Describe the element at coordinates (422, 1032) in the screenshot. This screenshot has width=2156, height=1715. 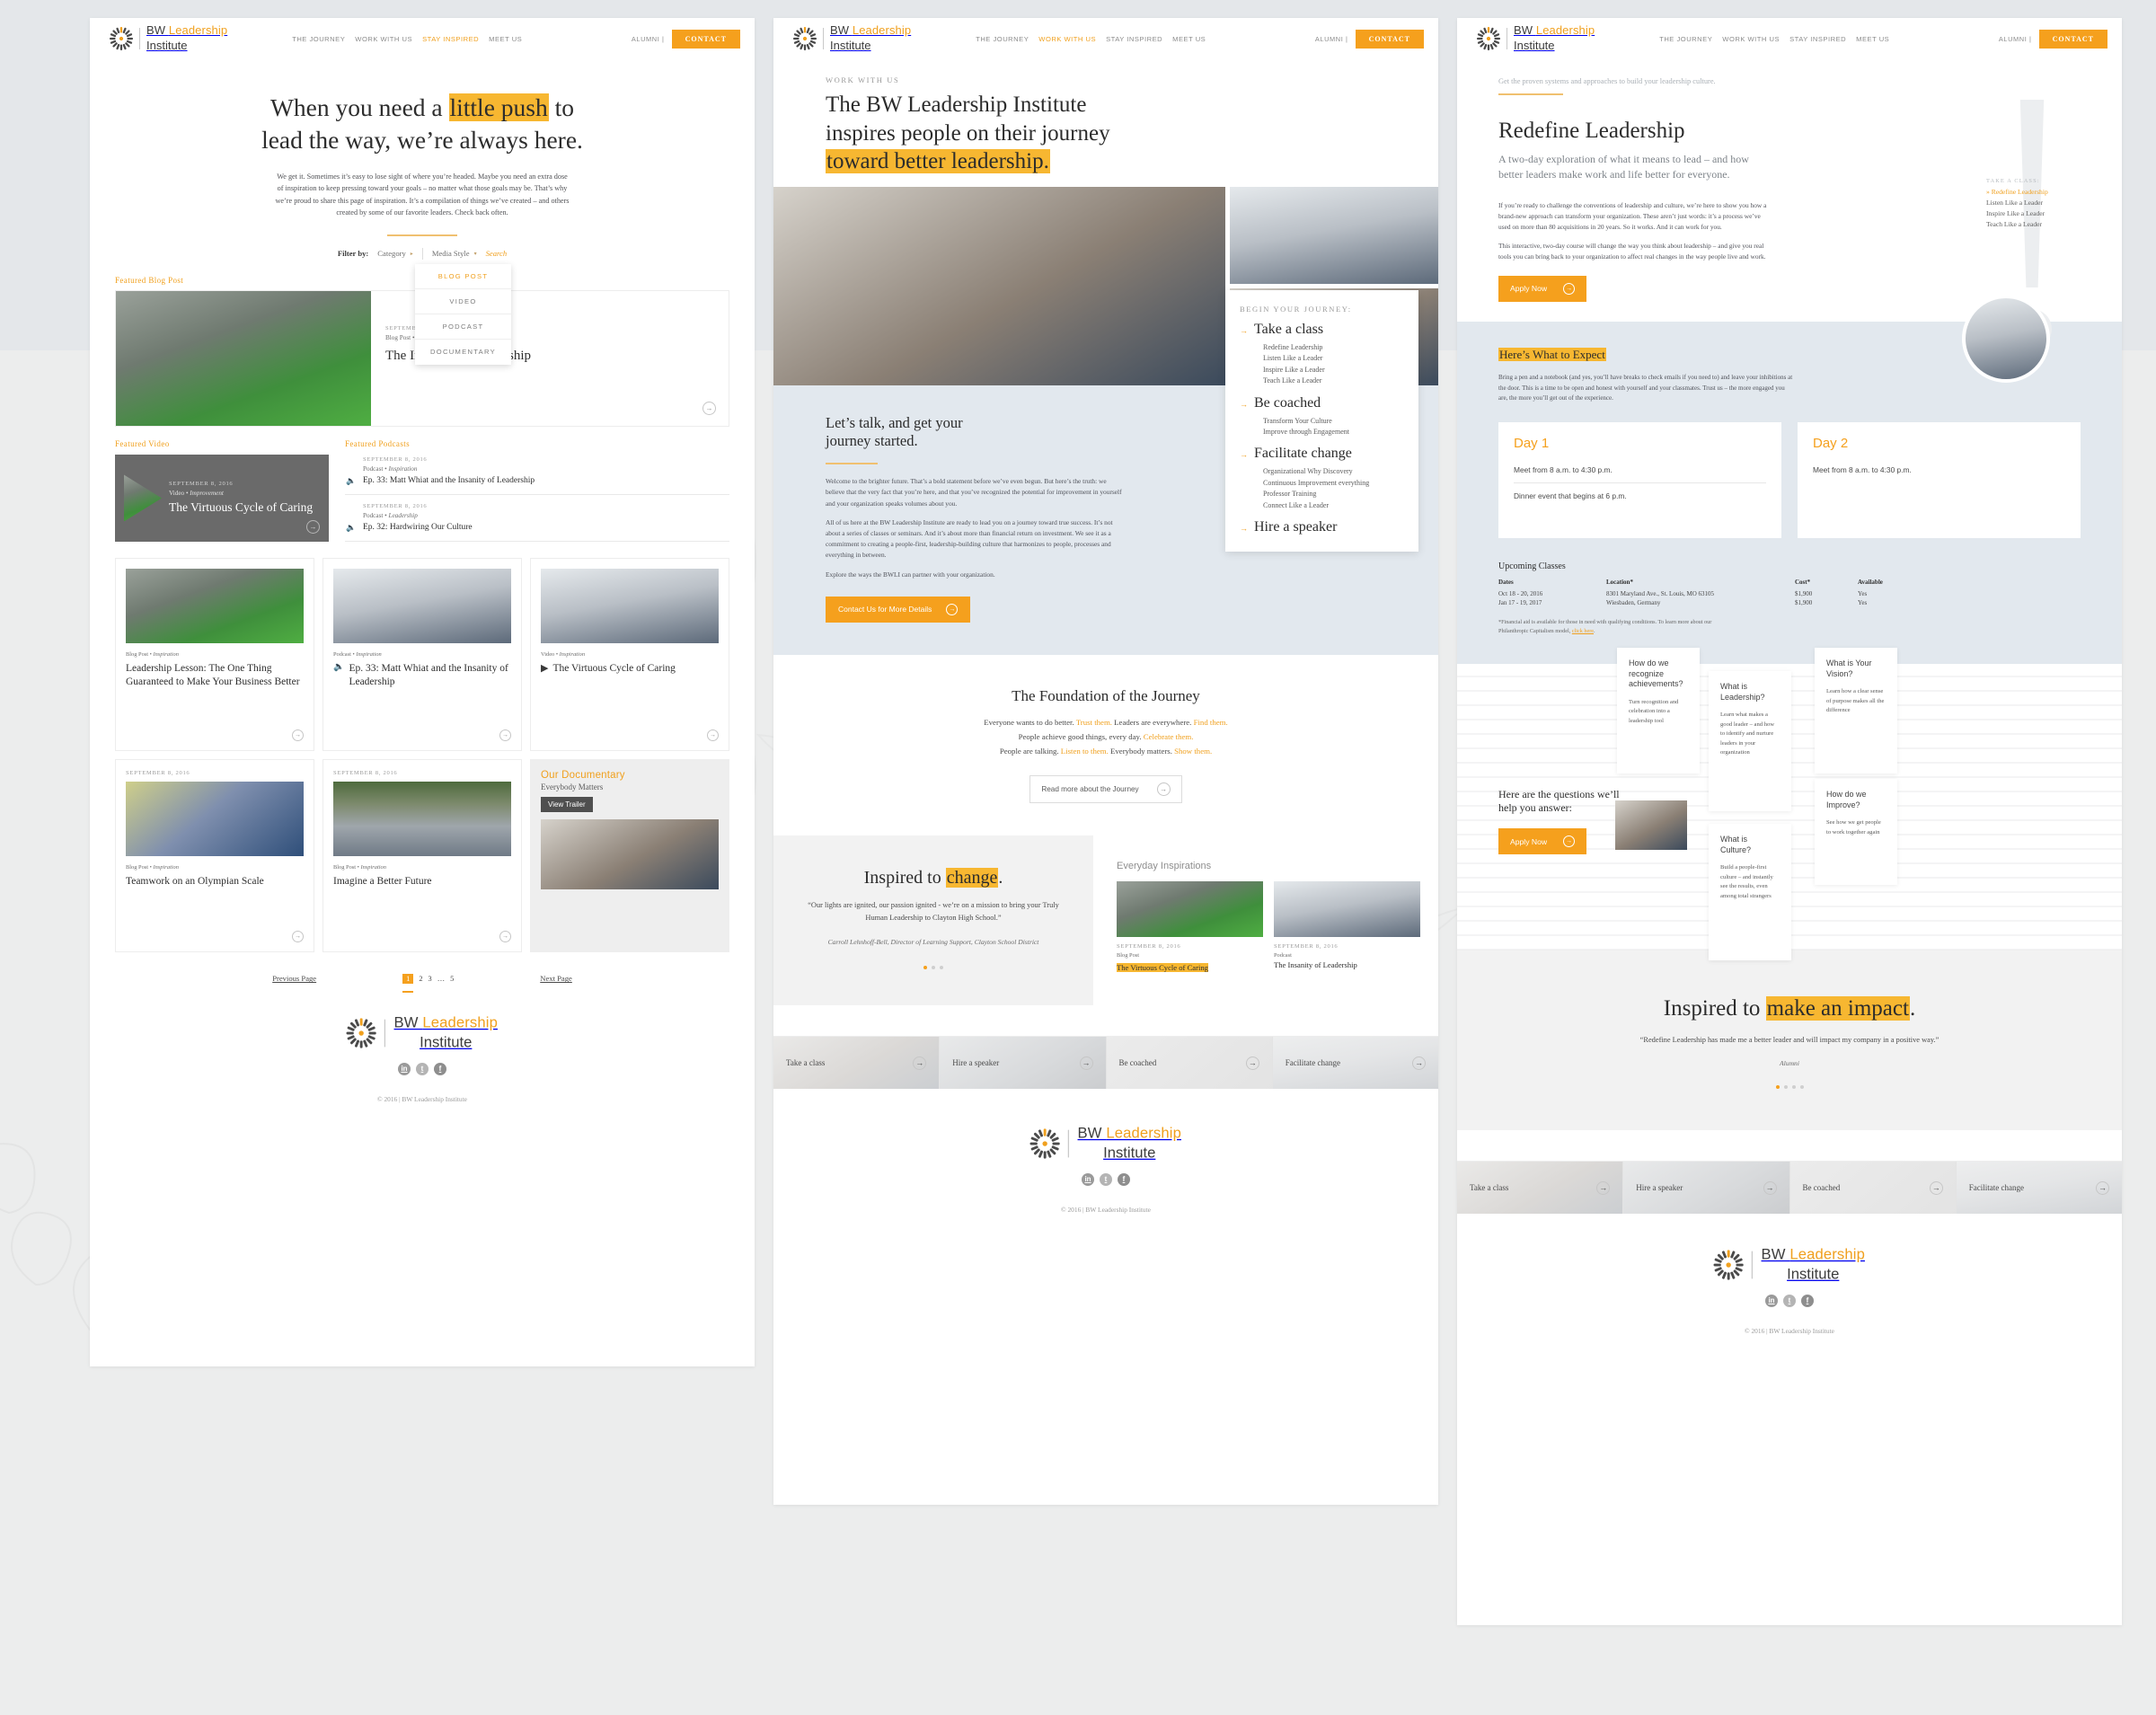
I see `brand-logo-footer-1: BW Leadership Institute` at that location.